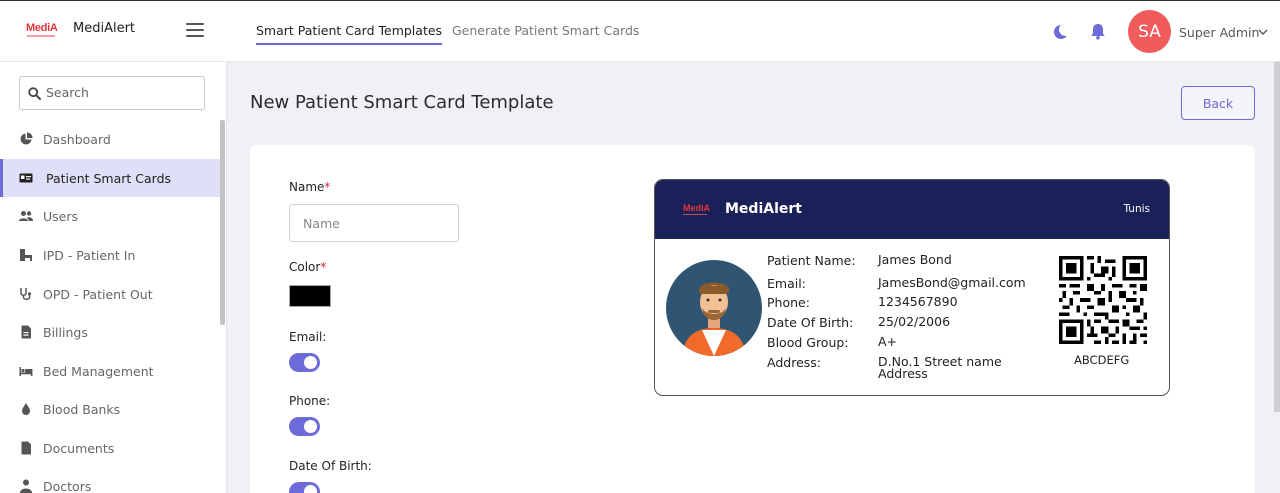 The image size is (1280, 493). What do you see at coordinates (111, 332) in the screenshot?
I see `sidebar-item-billings: Billings` at bounding box center [111, 332].